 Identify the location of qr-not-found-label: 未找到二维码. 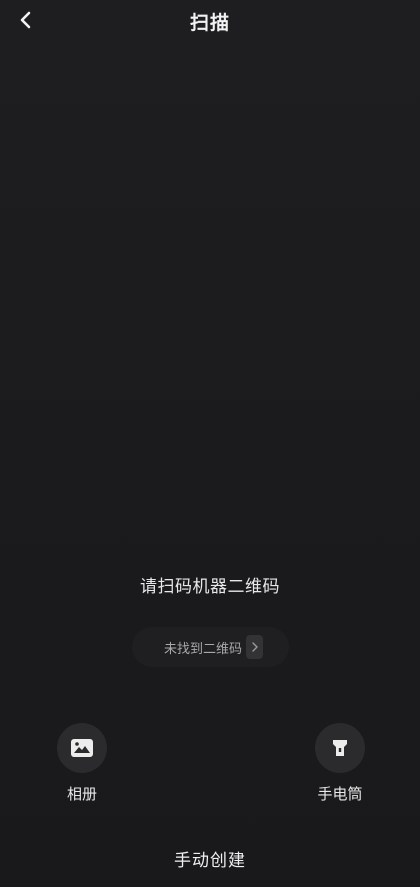
(202, 649).